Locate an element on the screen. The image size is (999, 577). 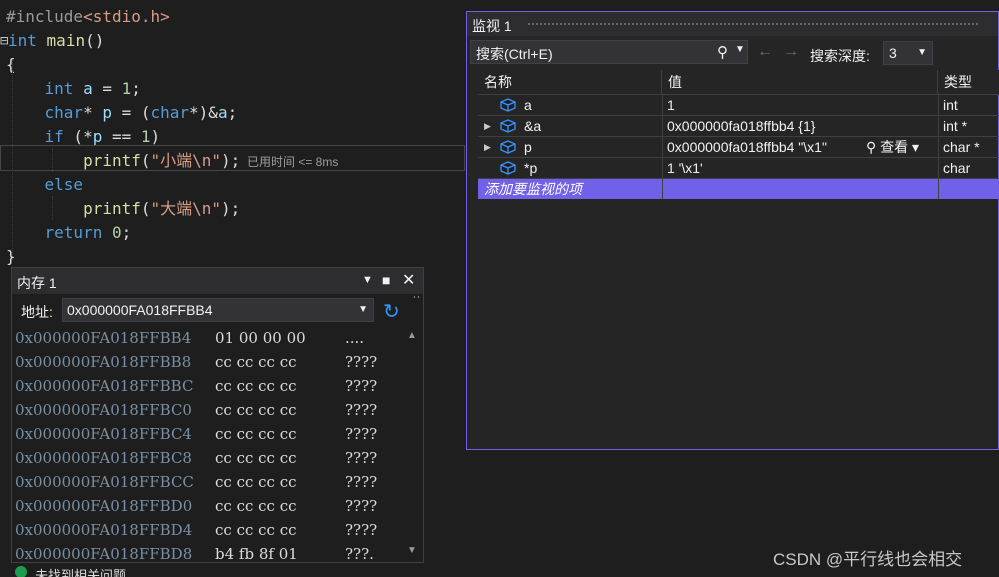
code-line: printf("大端\n"); is located at coordinates (123, 209).